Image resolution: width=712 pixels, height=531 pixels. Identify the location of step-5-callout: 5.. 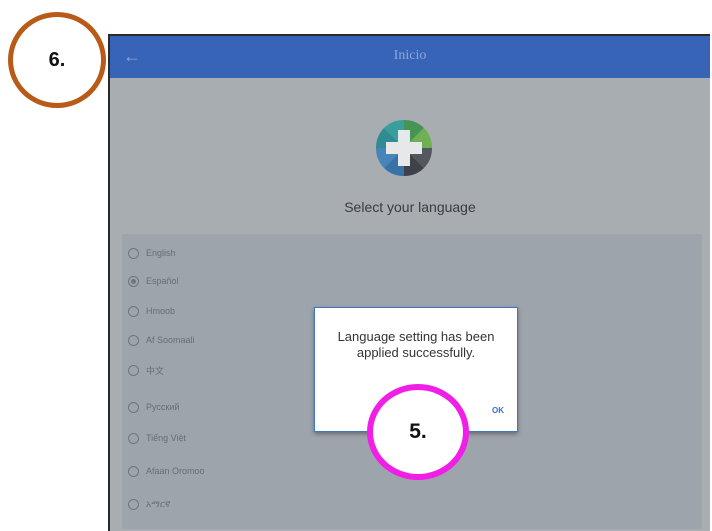
(418, 432).